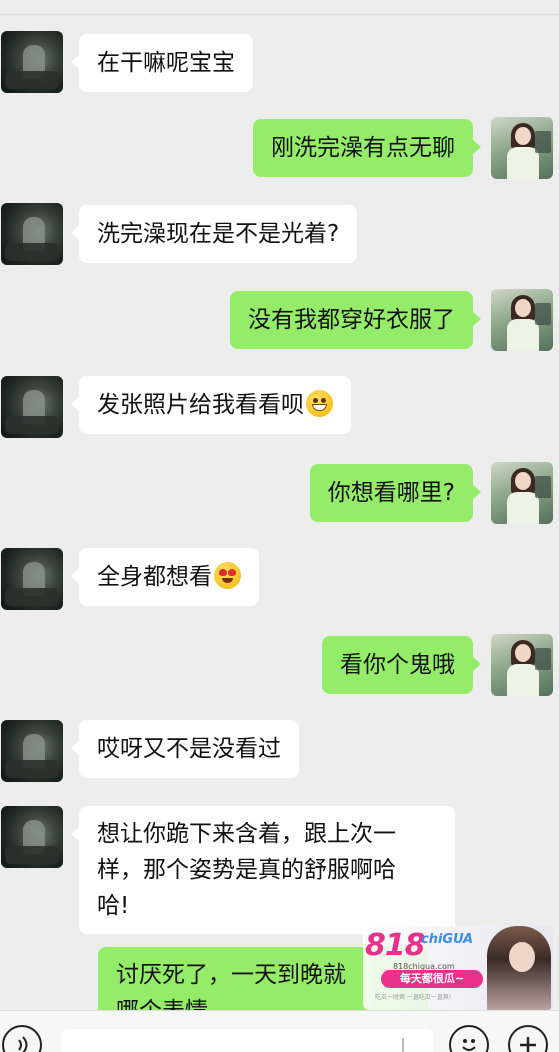 The image size is (559, 1052). Describe the element at coordinates (22, 1038) in the screenshot. I see `voice-wave-icon` at that location.